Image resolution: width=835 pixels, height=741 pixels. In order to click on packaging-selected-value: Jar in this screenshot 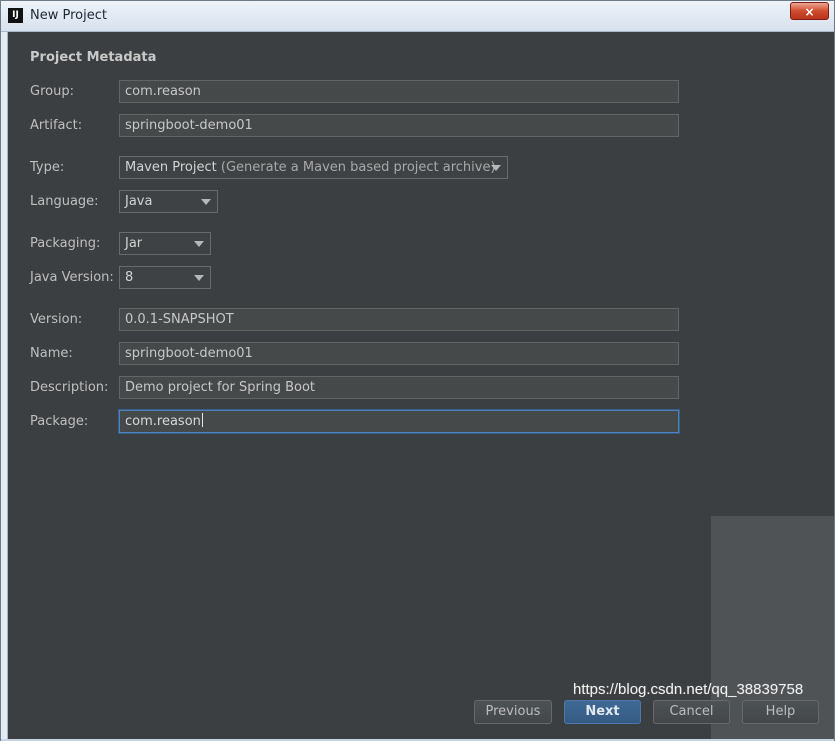, I will do `click(134, 243)`.